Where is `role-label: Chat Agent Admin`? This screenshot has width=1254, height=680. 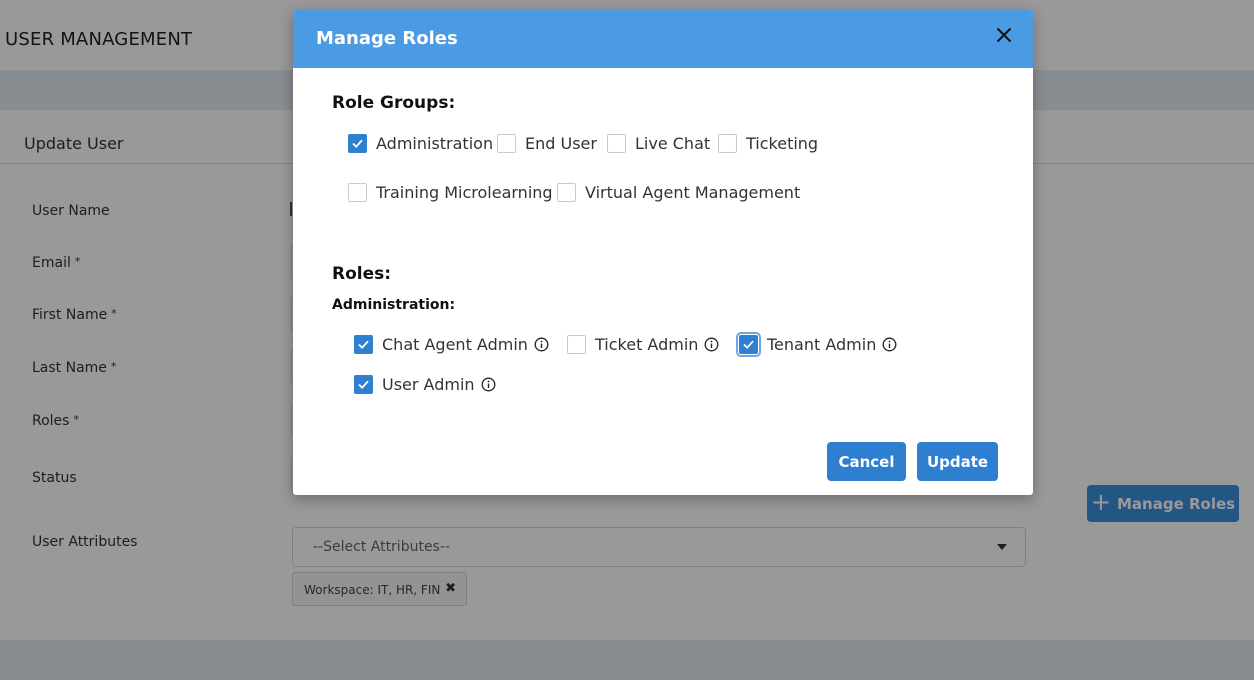 role-label: Chat Agent Admin is located at coordinates (455, 344).